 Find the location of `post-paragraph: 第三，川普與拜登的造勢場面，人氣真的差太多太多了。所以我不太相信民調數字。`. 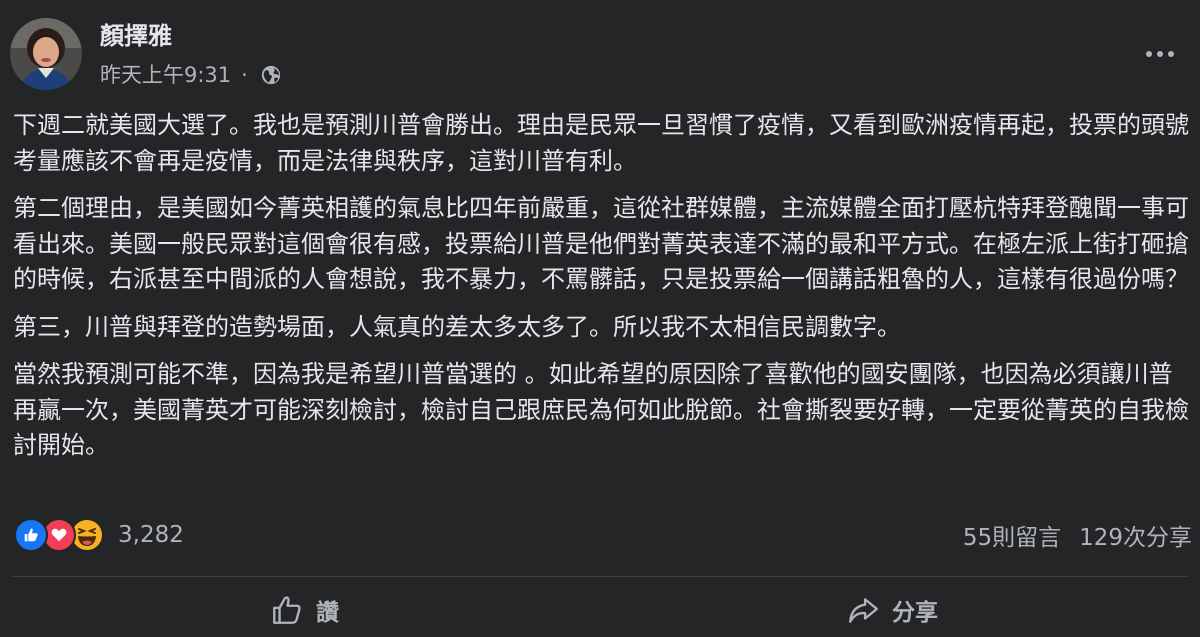

post-paragraph: 第三，川普與拜登的造勢場面，人氣真的差太多太多了。所以我不太相信民調數字。 is located at coordinates (457, 326).